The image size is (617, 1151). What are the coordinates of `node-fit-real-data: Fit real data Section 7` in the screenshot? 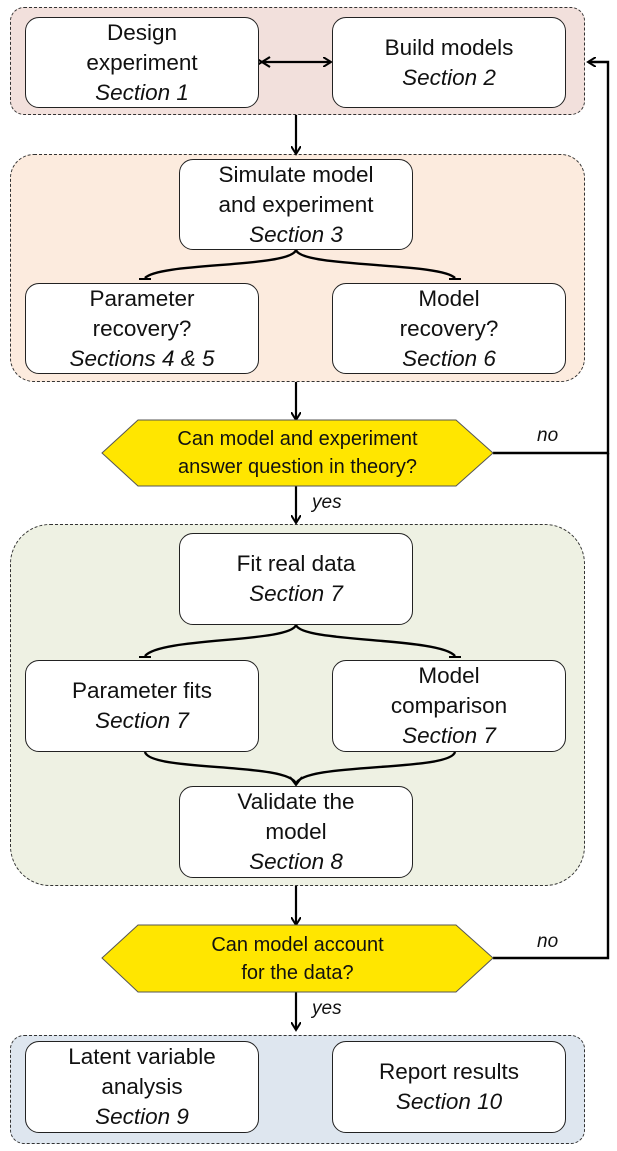 It's located at (296, 579).